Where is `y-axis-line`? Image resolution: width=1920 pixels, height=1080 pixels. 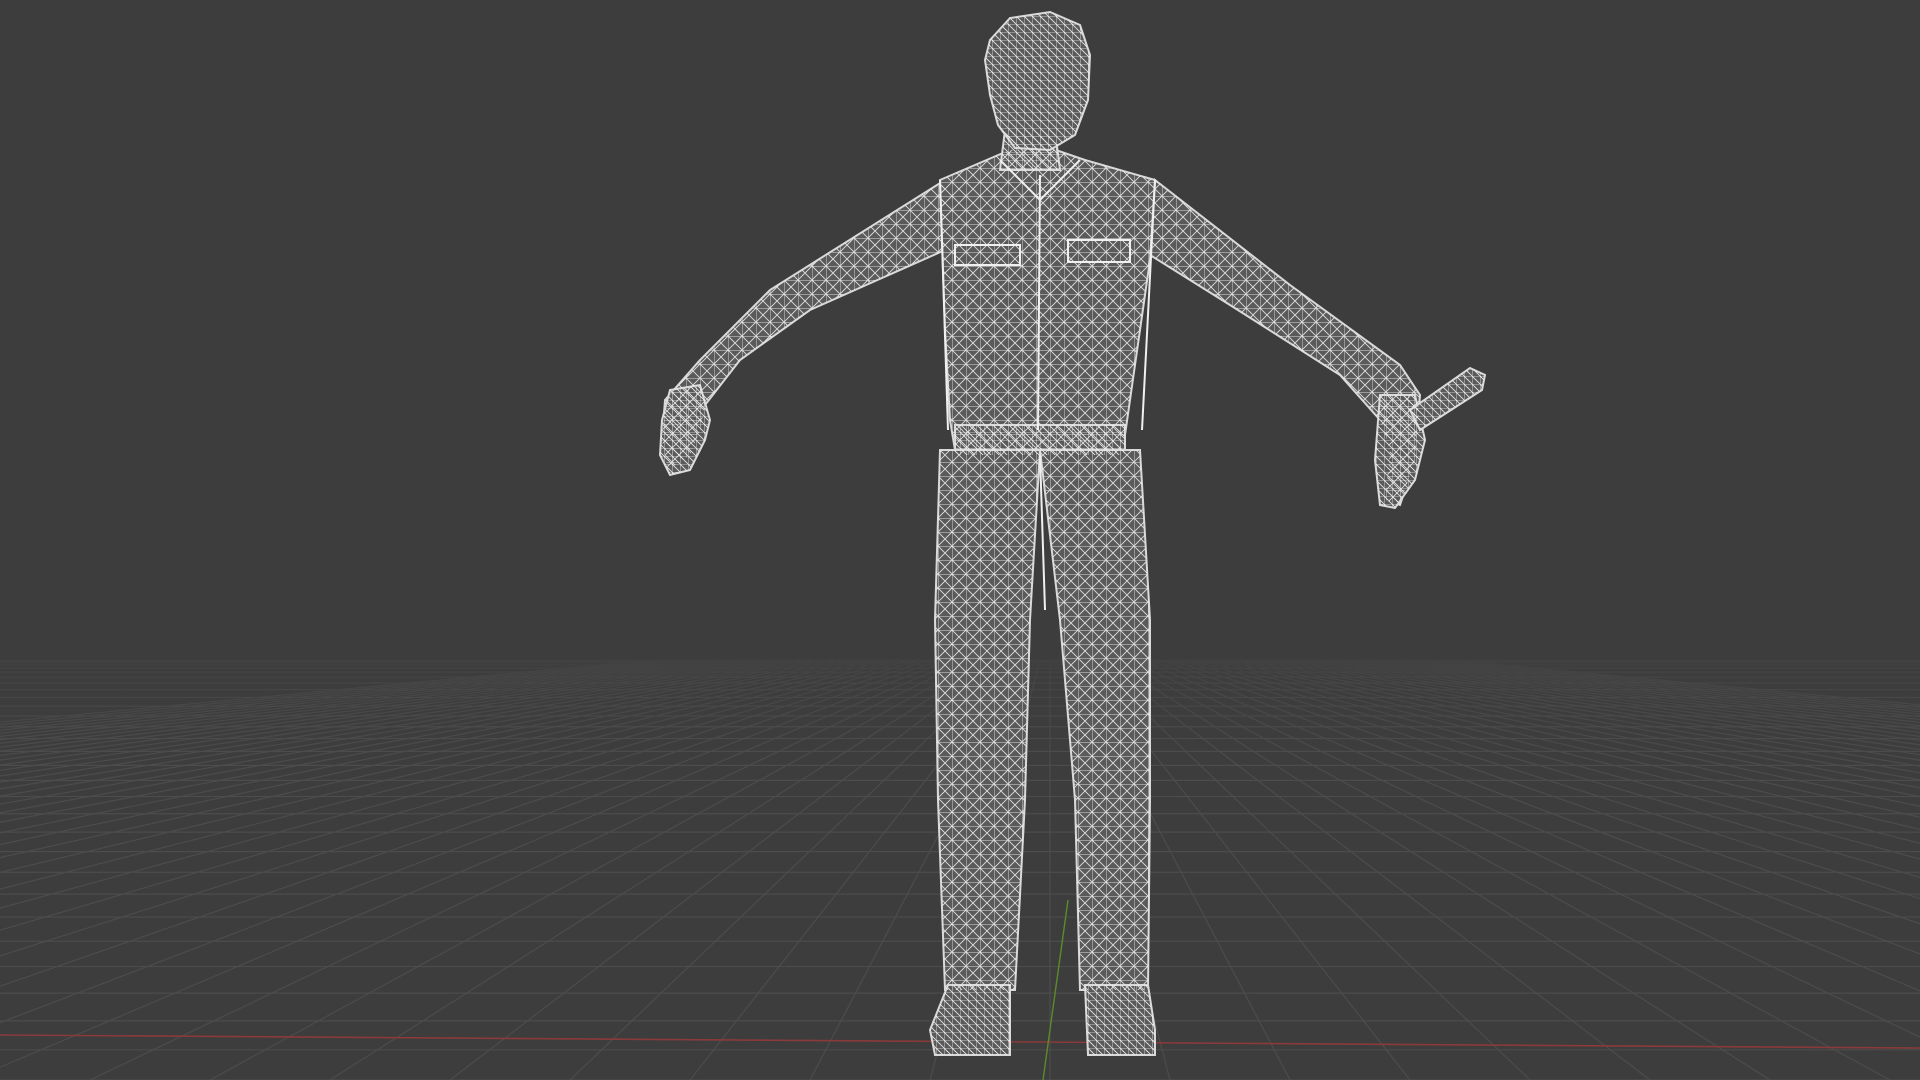 y-axis-line is located at coordinates (1055, 989).